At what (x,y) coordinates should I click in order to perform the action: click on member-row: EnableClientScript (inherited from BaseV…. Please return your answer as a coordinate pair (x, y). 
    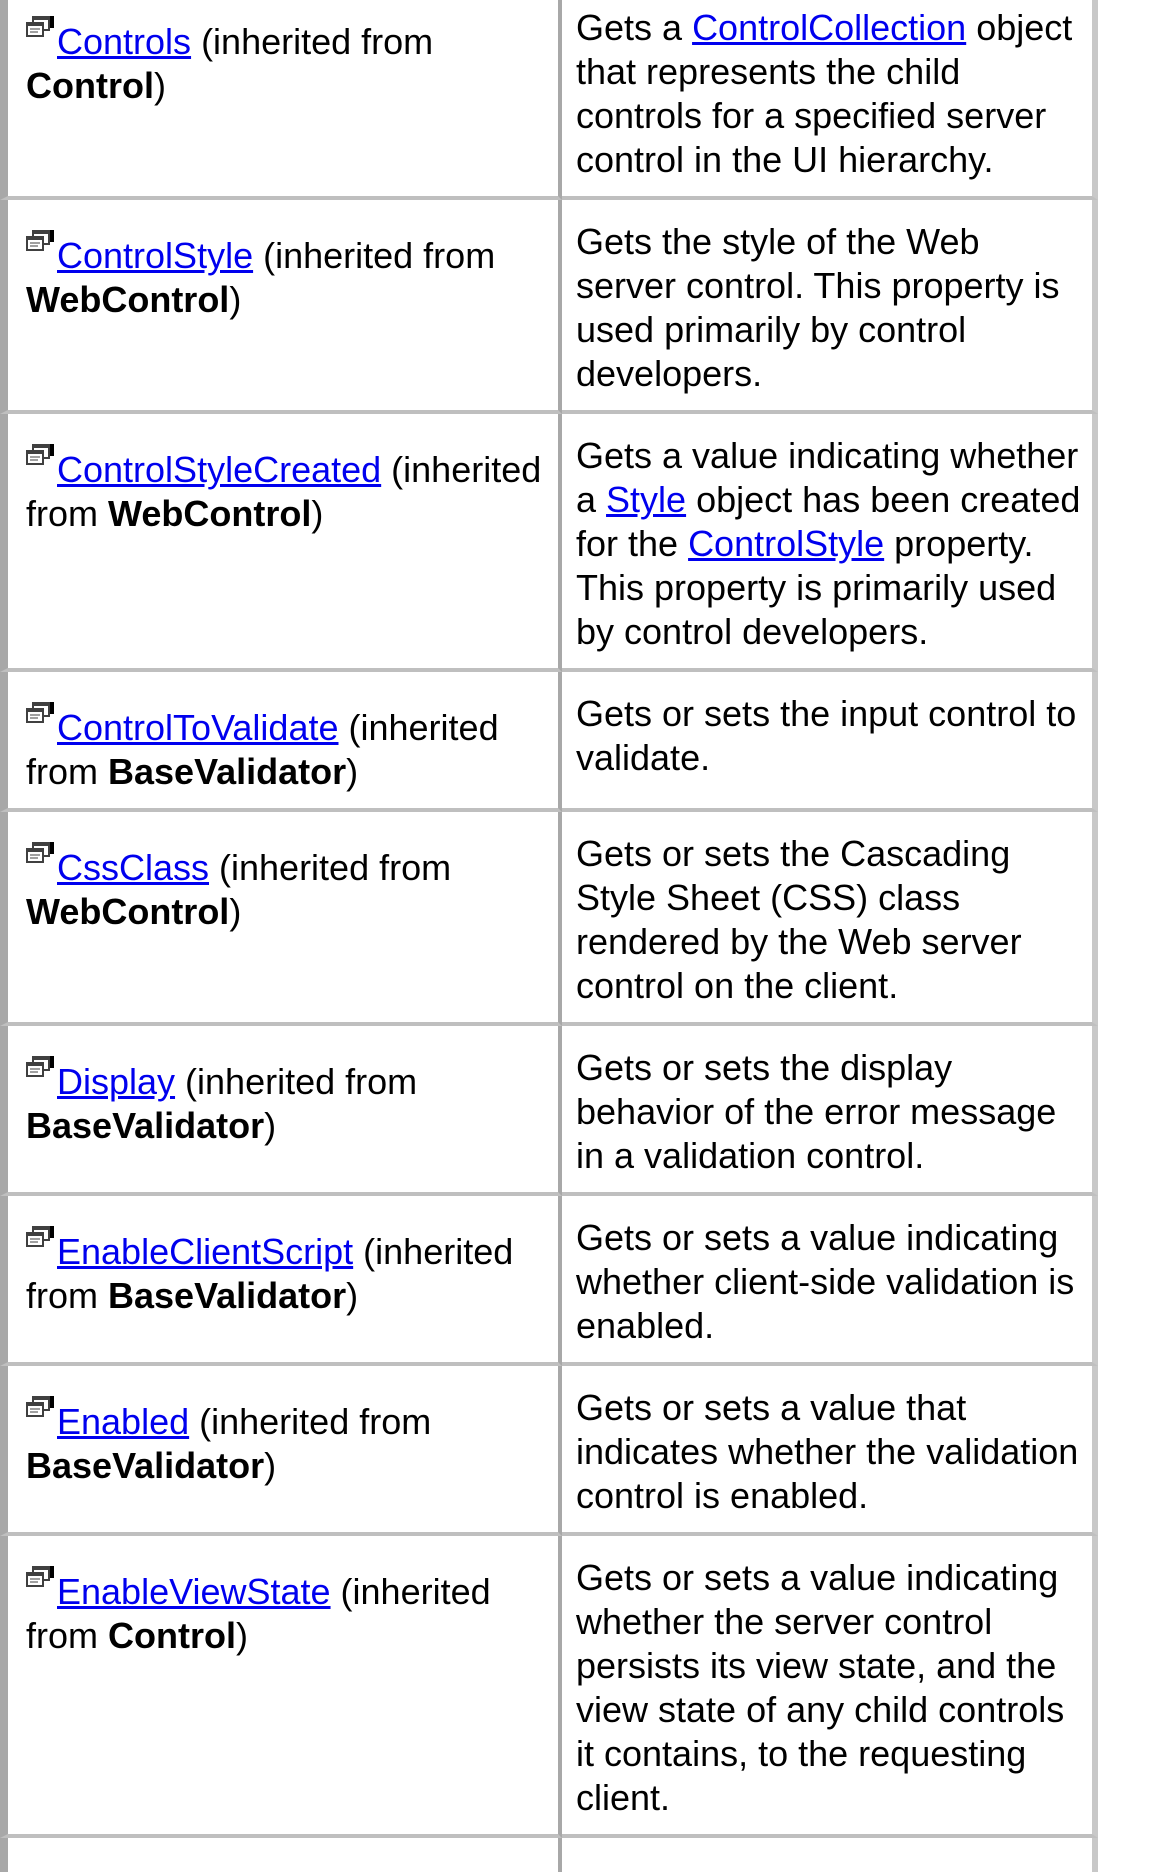
    Looking at the image, I should click on (549, 1281).